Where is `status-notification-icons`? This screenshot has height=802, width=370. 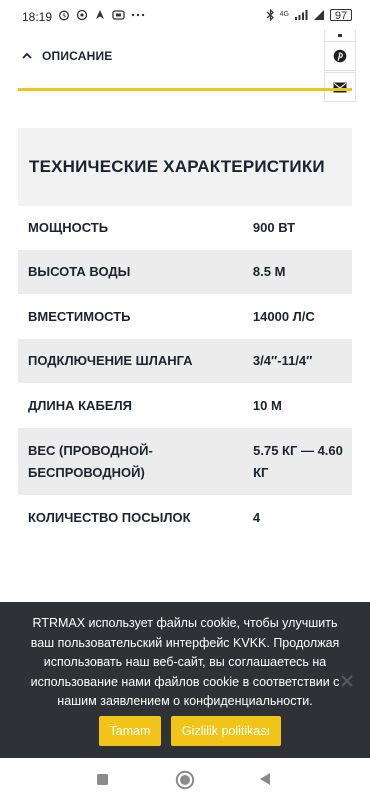
status-notification-icons is located at coordinates (101, 15).